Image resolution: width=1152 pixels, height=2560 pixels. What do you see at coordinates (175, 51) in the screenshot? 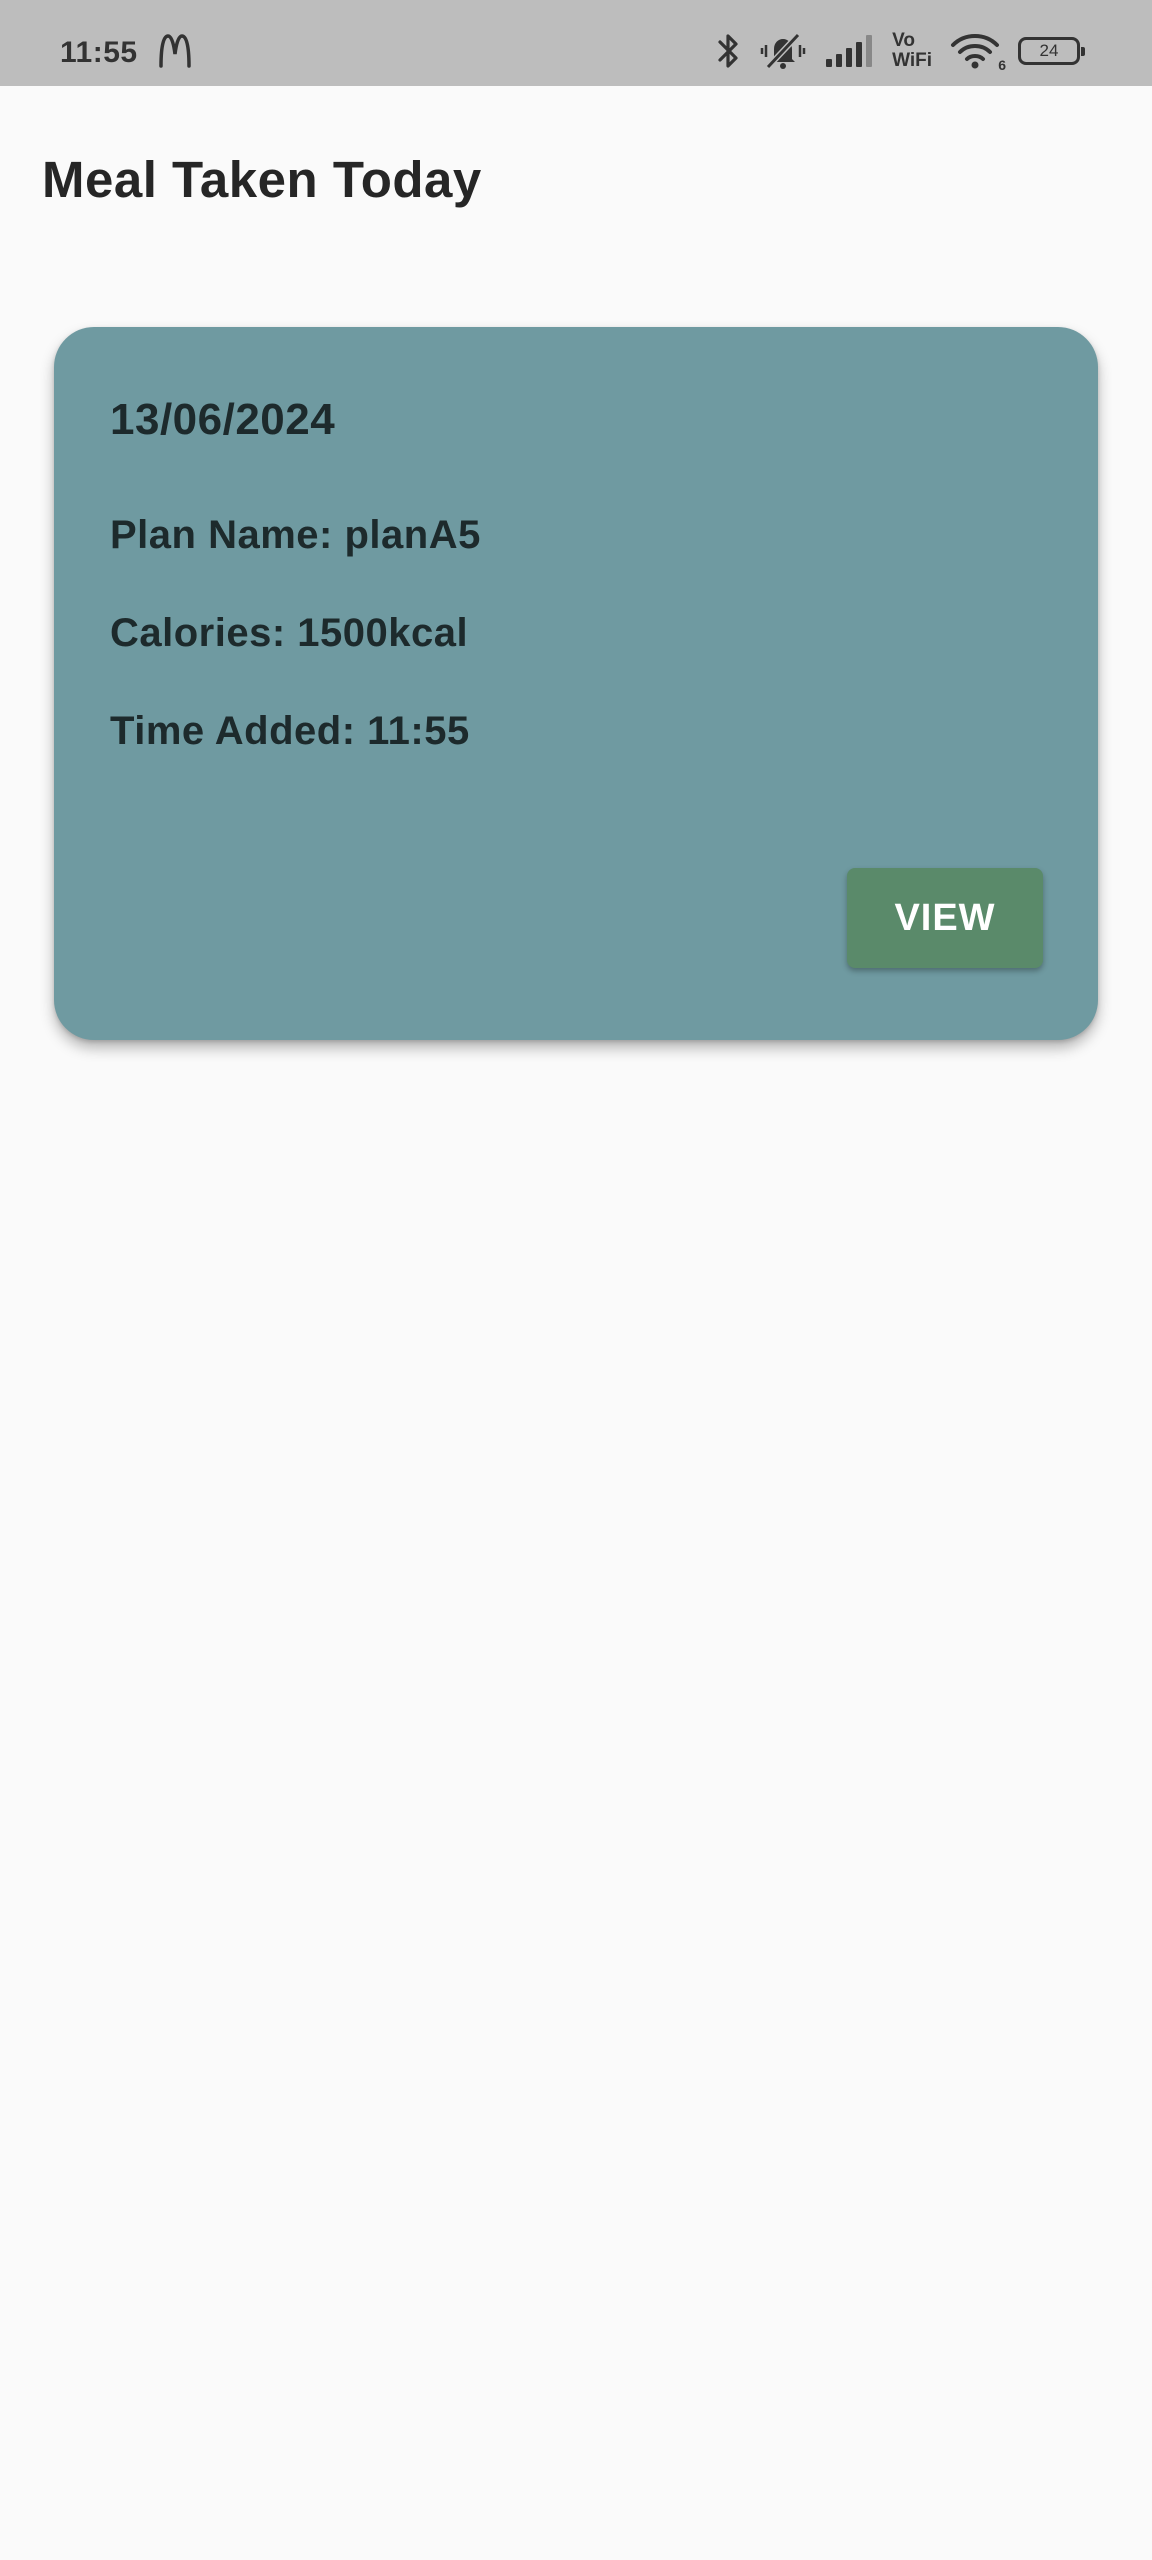
I see `mcdonalds-logo-icon` at bounding box center [175, 51].